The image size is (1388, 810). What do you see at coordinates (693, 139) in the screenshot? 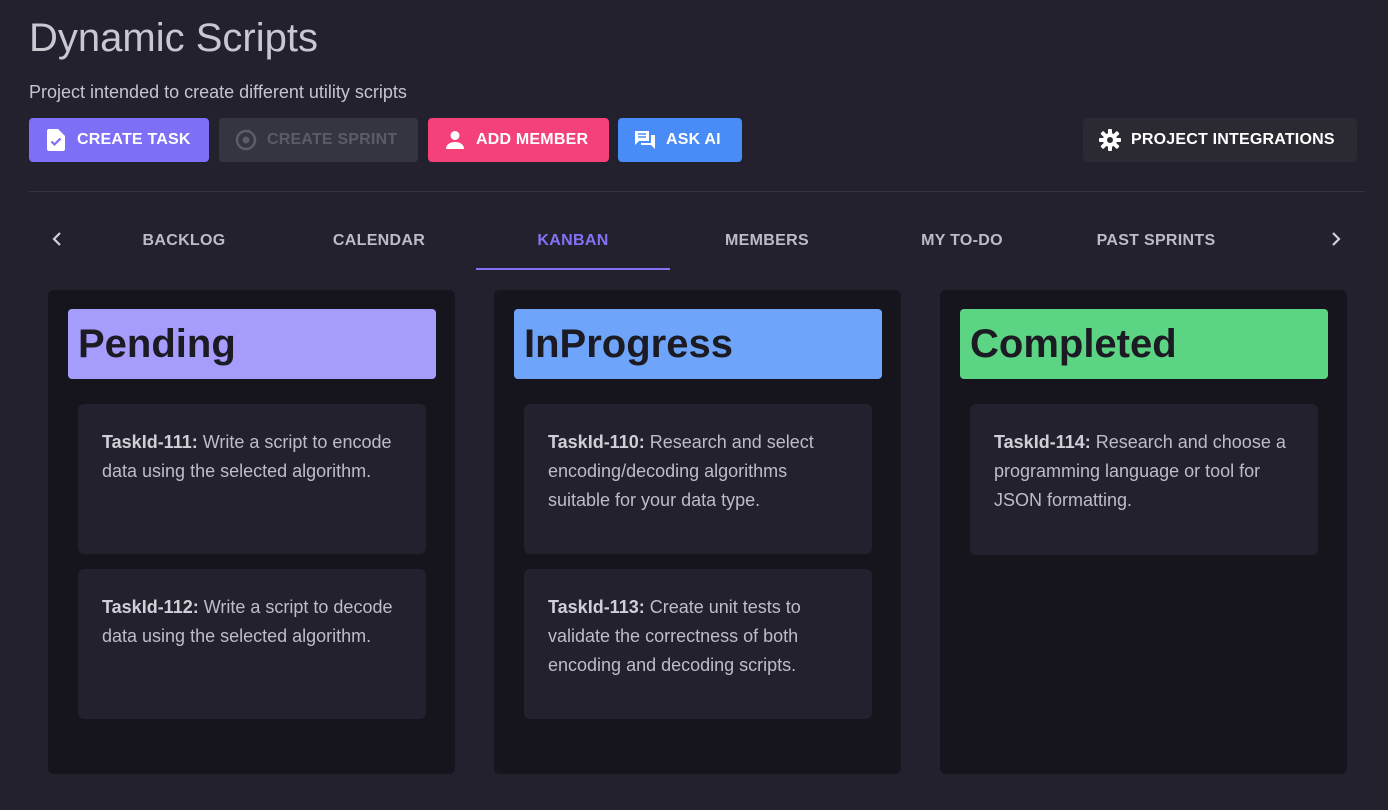
I see `ask-ai-label: ASK AI` at bounding box center [693, 139].